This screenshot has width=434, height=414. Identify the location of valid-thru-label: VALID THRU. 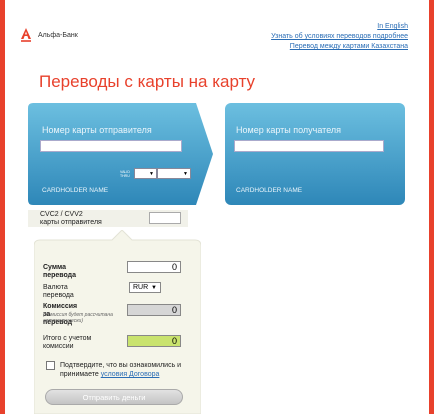
(125, 174).